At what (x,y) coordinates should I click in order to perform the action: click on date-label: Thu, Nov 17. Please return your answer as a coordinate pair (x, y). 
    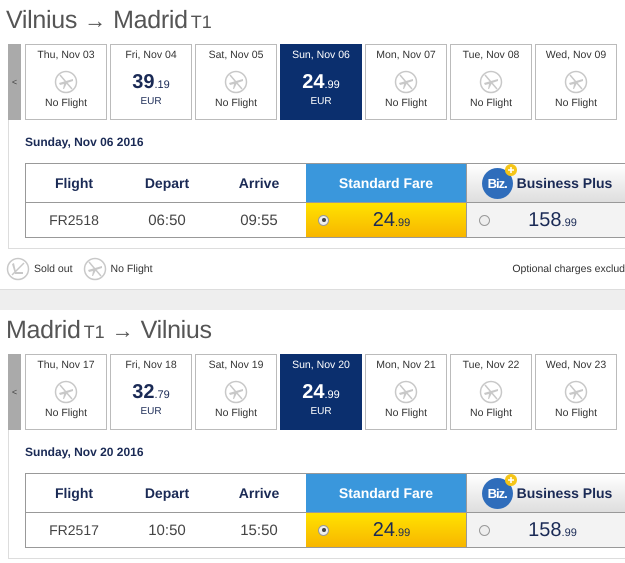
    Looking at the image, I should click on (66, 365).